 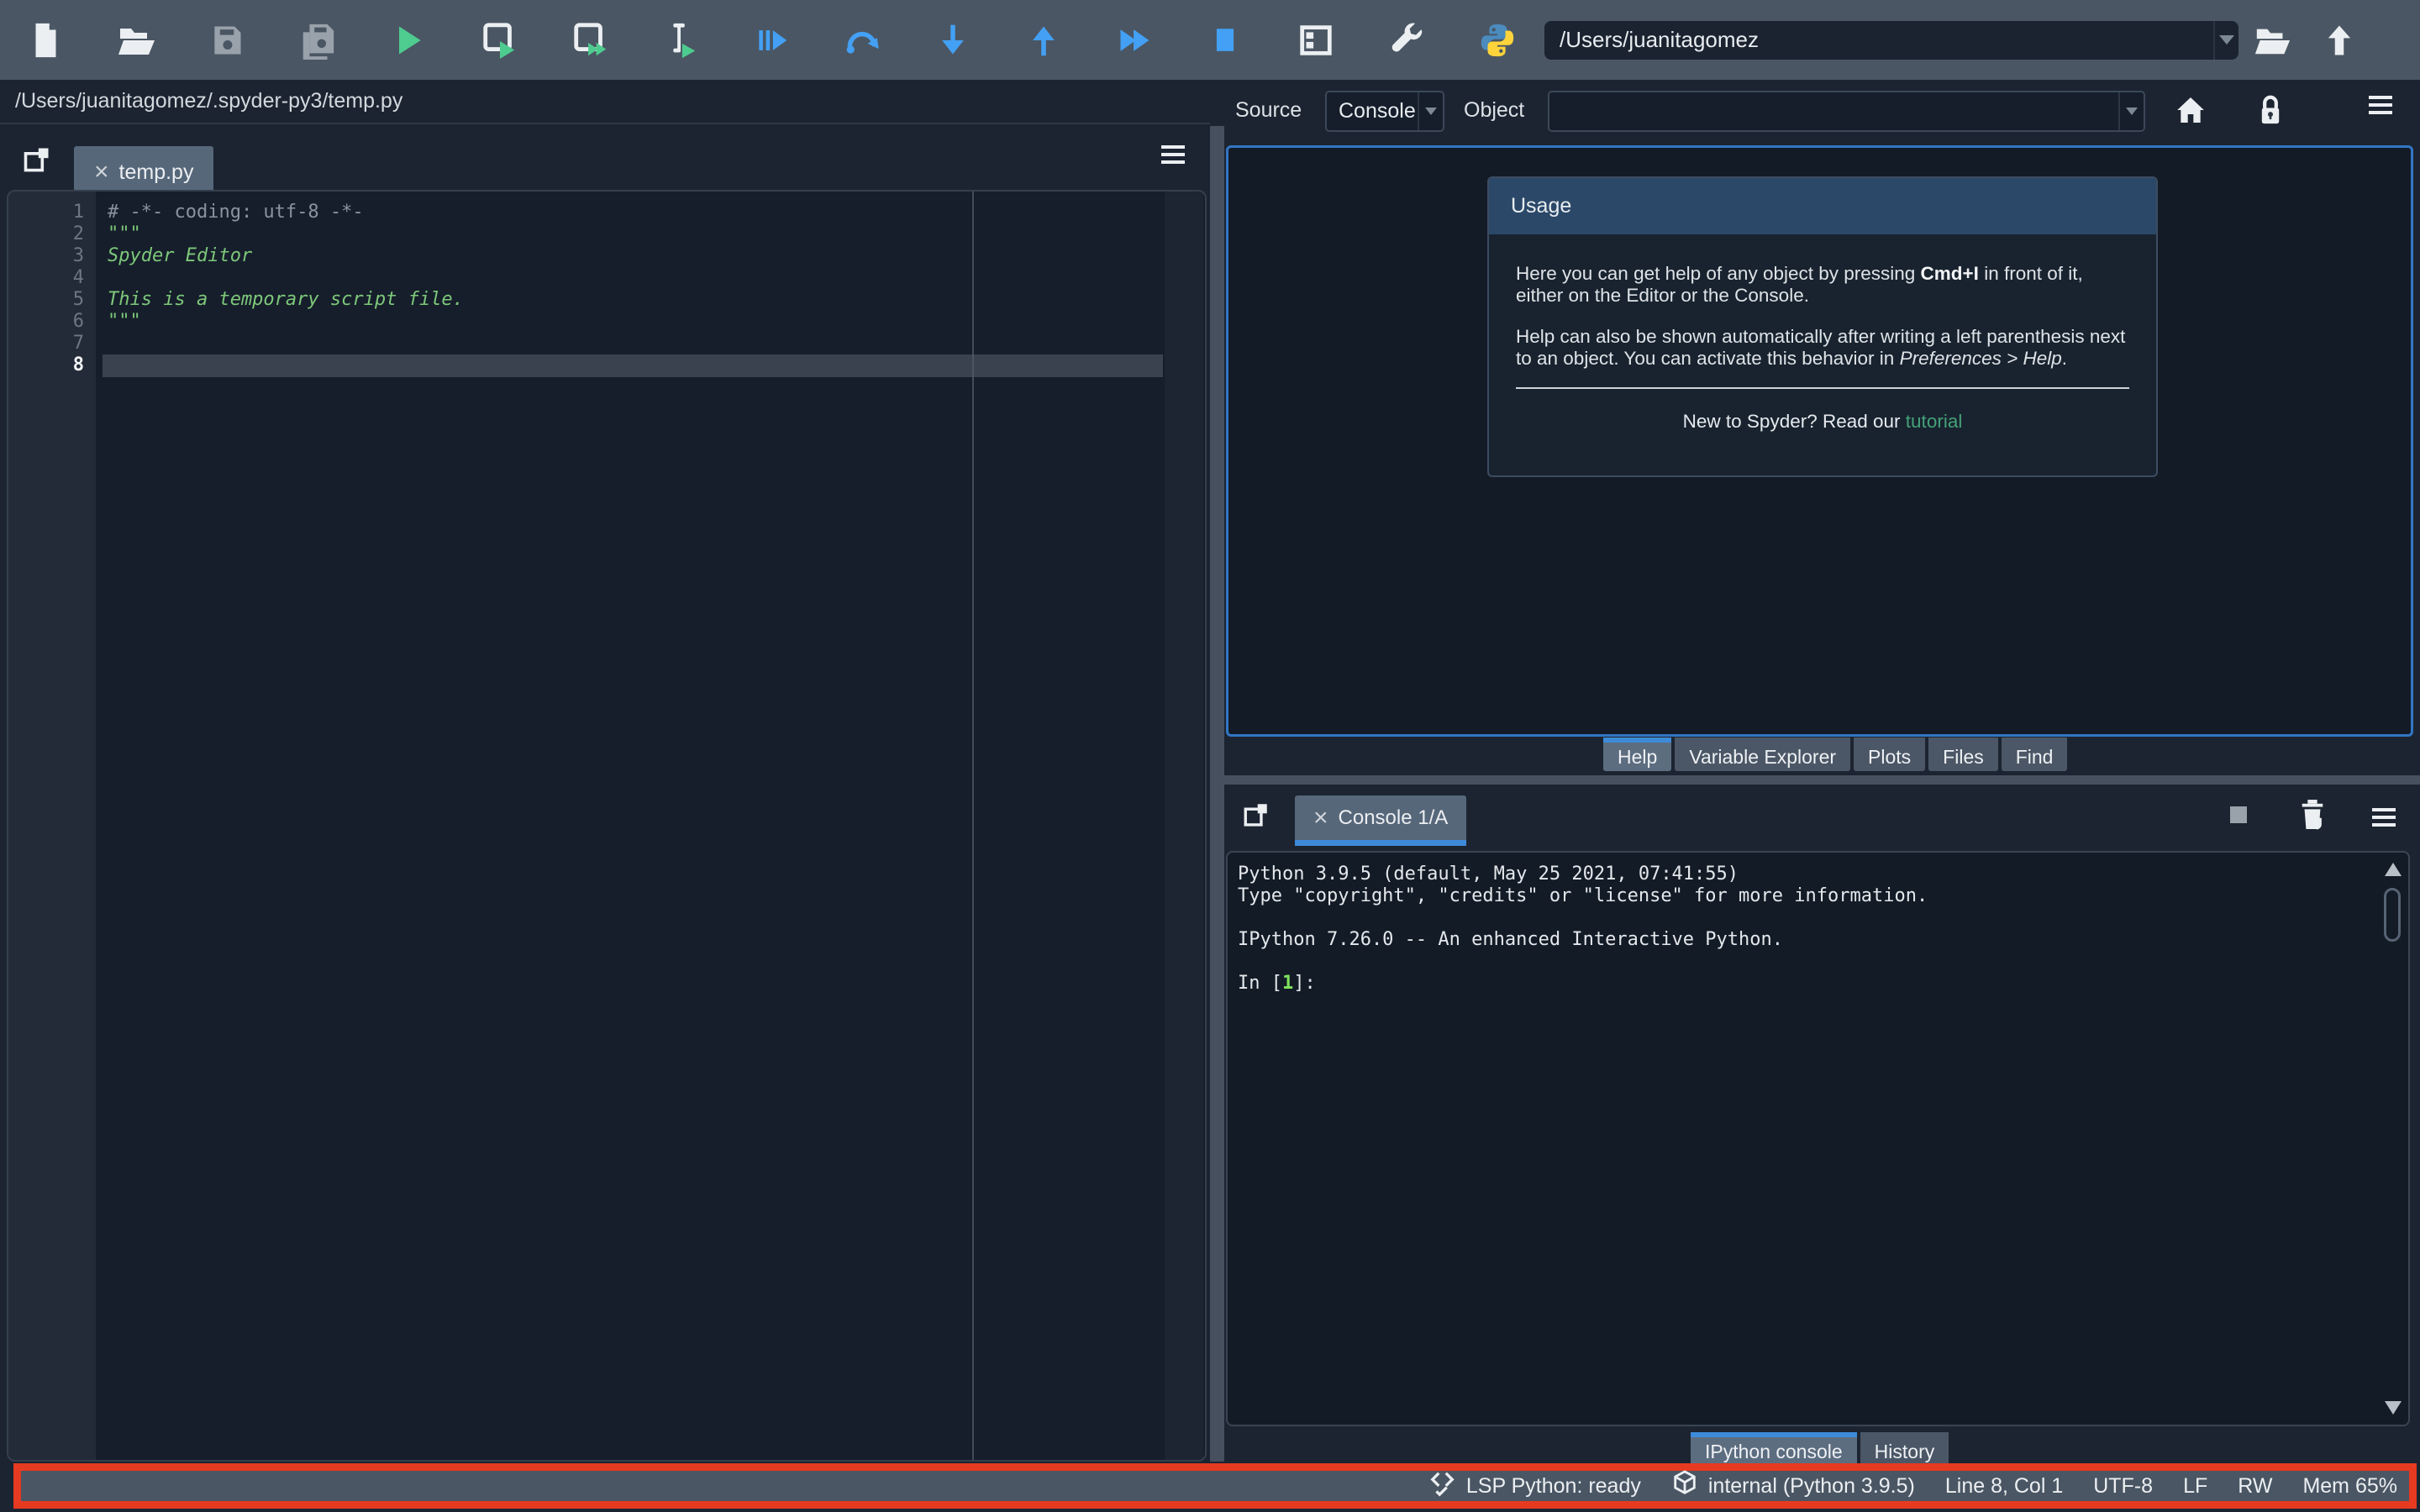 I want to click on stop-button, so click(x=1225, y=40).